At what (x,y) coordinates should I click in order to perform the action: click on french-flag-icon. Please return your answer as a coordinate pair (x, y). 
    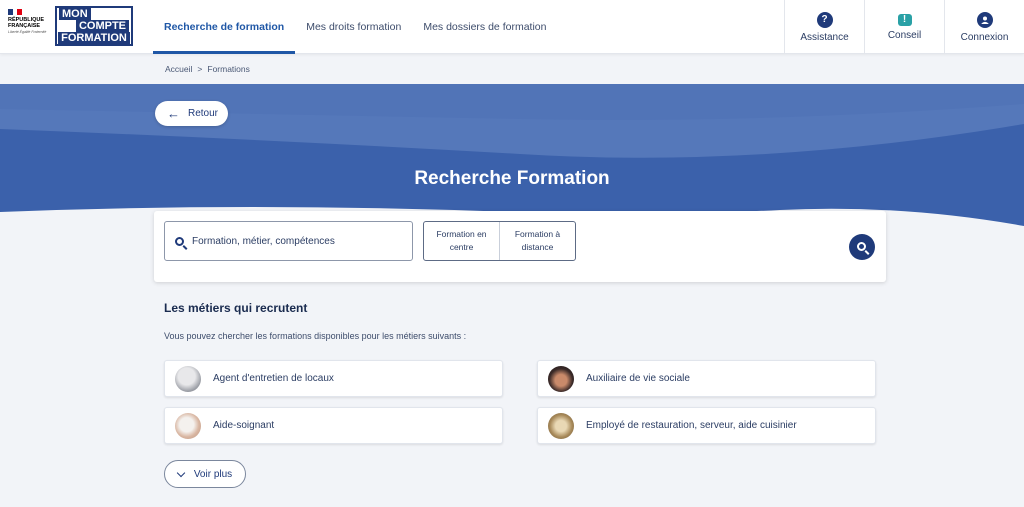
    Looking at the image, I should click on (15, 12).